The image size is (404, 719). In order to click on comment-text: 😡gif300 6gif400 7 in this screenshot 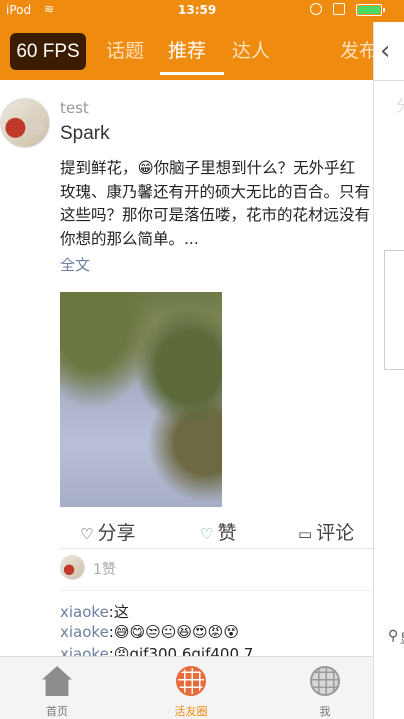, I will do `click(183, 650)`.